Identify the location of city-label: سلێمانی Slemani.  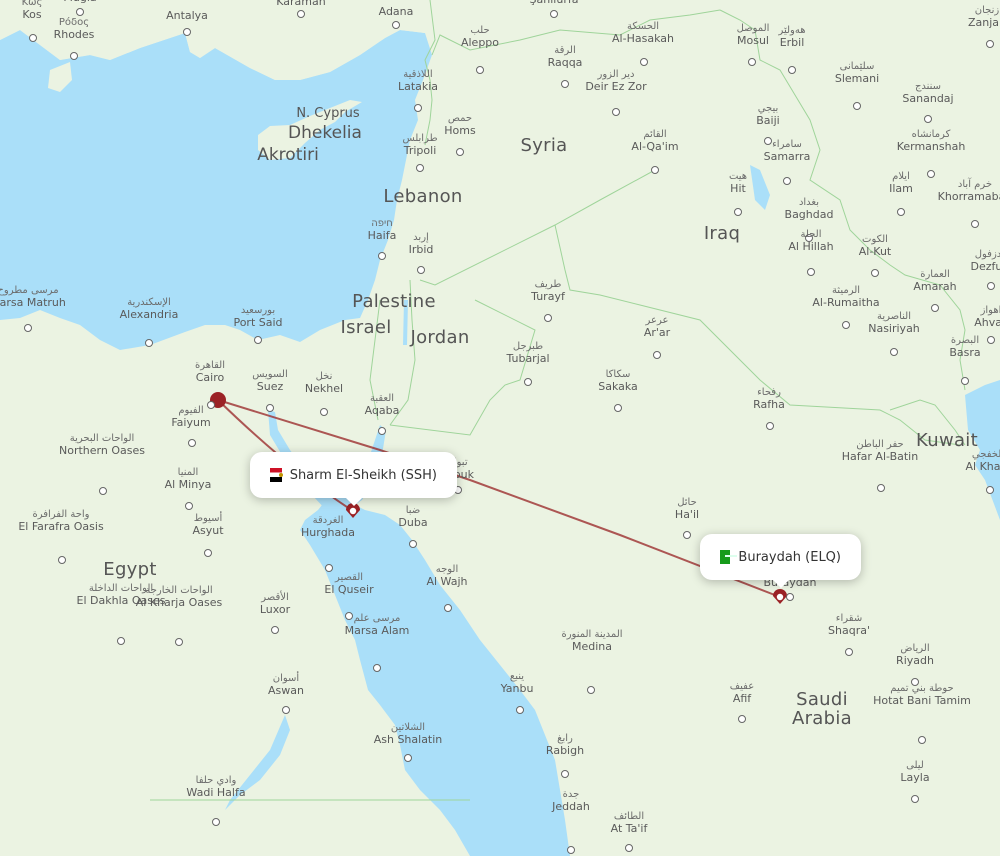
(857, 72).